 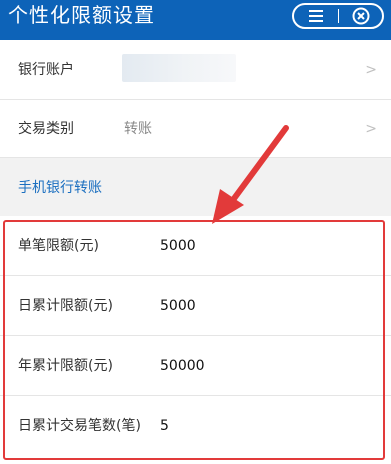 I want to click on masked-account-number, so click(x=179, y=68).